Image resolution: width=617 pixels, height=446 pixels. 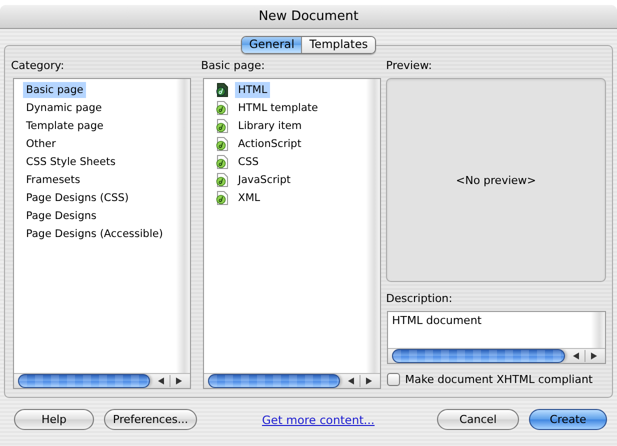 What do you see at coordinates (409, 66) in the screenshot?
I see `field-label: Preview:` at bounding box center [409, 66].